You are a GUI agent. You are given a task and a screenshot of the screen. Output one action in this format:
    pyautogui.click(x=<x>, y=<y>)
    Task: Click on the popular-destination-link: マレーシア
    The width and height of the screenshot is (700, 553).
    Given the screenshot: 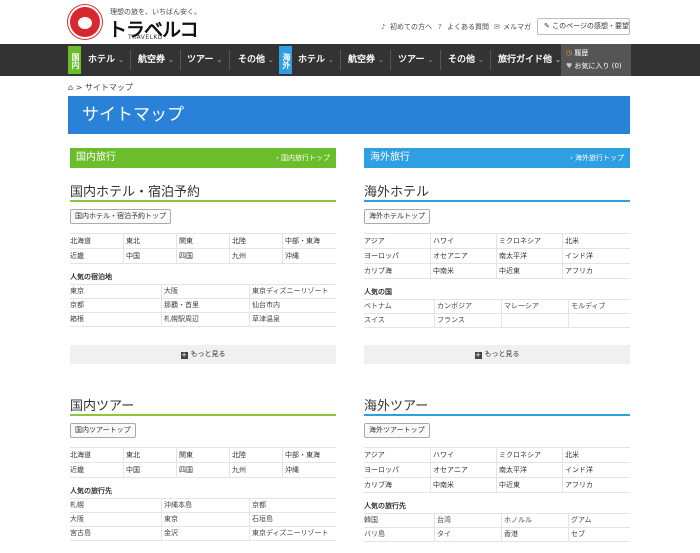 What is the action you would take?
    pyautogui.click(x=534, y=306)
    